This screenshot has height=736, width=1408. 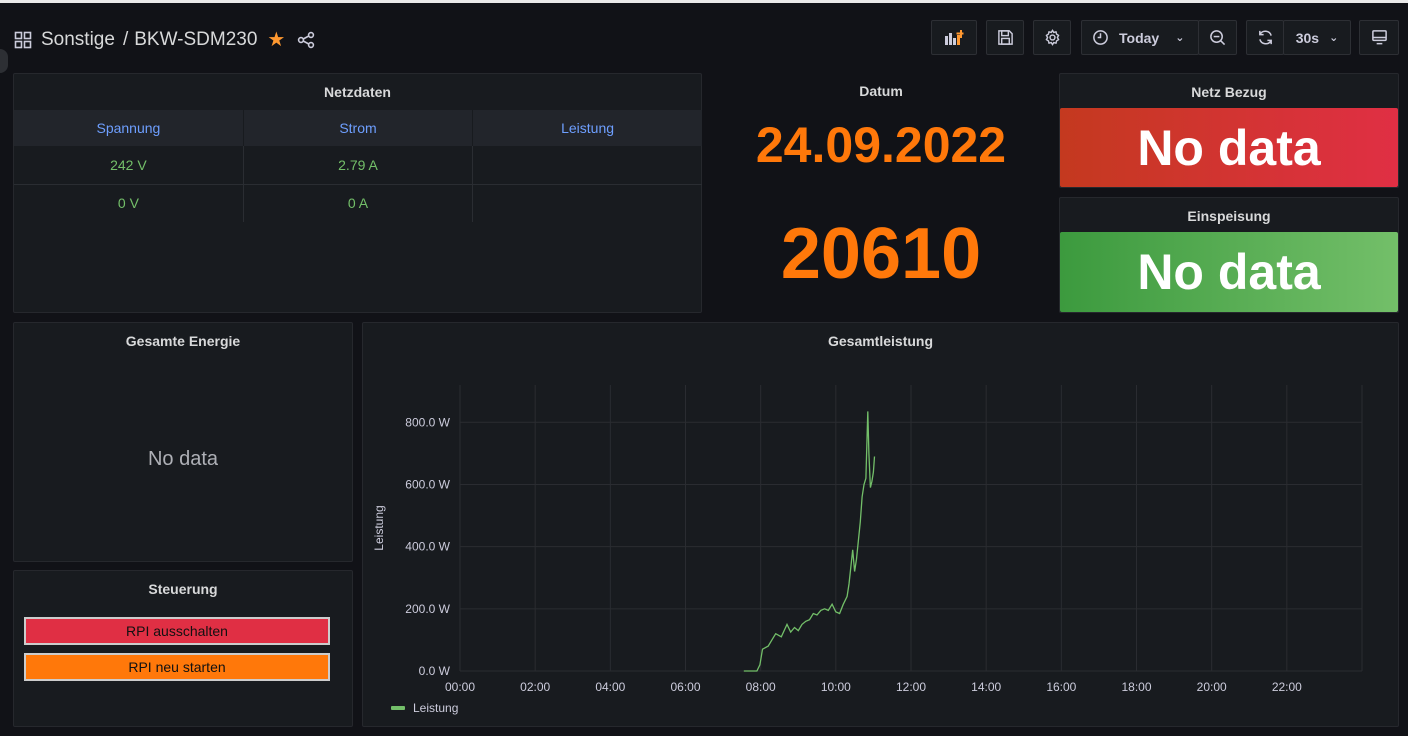 I want to click on table-row: 0 V 0 A, so click(x=358, y=203).